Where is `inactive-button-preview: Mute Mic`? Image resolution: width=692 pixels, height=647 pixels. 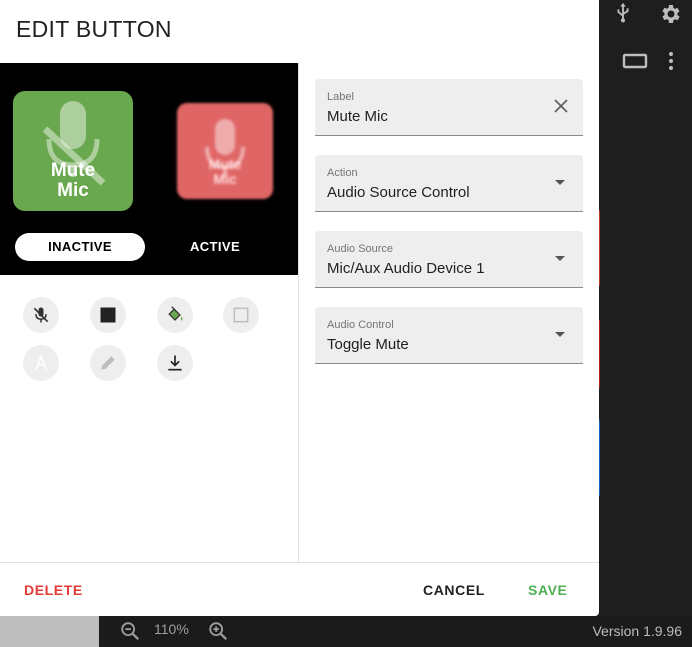 inactive-button-preview: Mute Mic is located at coordinates (73, 151).